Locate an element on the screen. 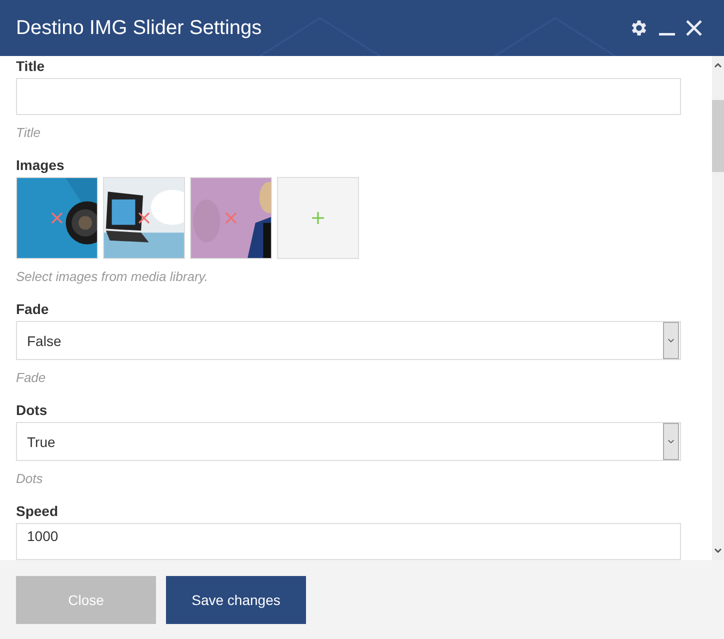  field-label: Fade is located at coordinates (33, 309).